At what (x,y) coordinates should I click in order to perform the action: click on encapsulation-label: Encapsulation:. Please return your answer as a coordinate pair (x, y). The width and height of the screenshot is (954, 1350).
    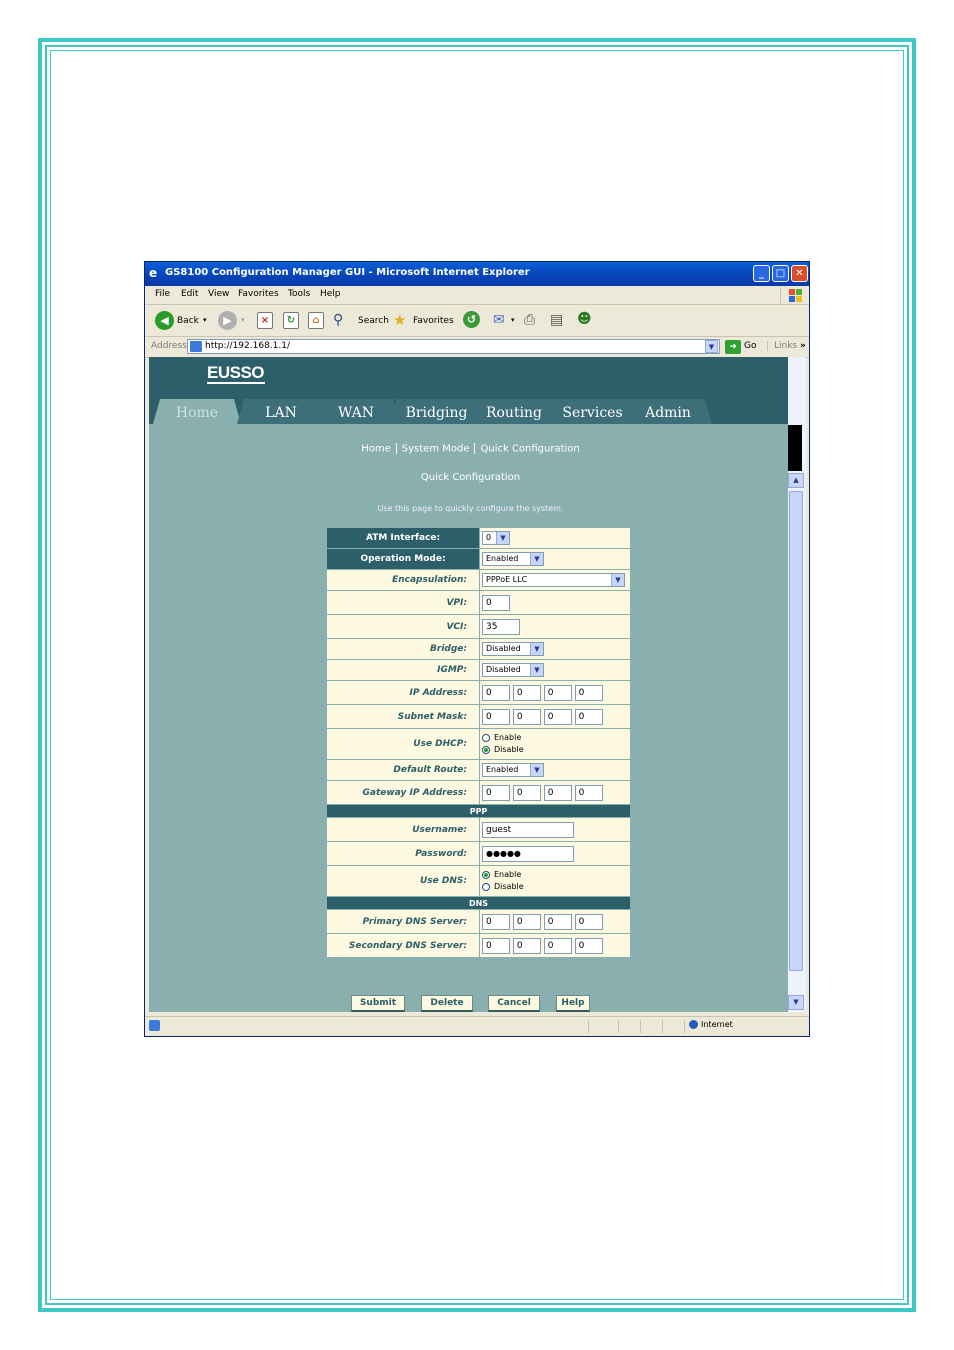
    Looking at the image, I should click on (403, 580).